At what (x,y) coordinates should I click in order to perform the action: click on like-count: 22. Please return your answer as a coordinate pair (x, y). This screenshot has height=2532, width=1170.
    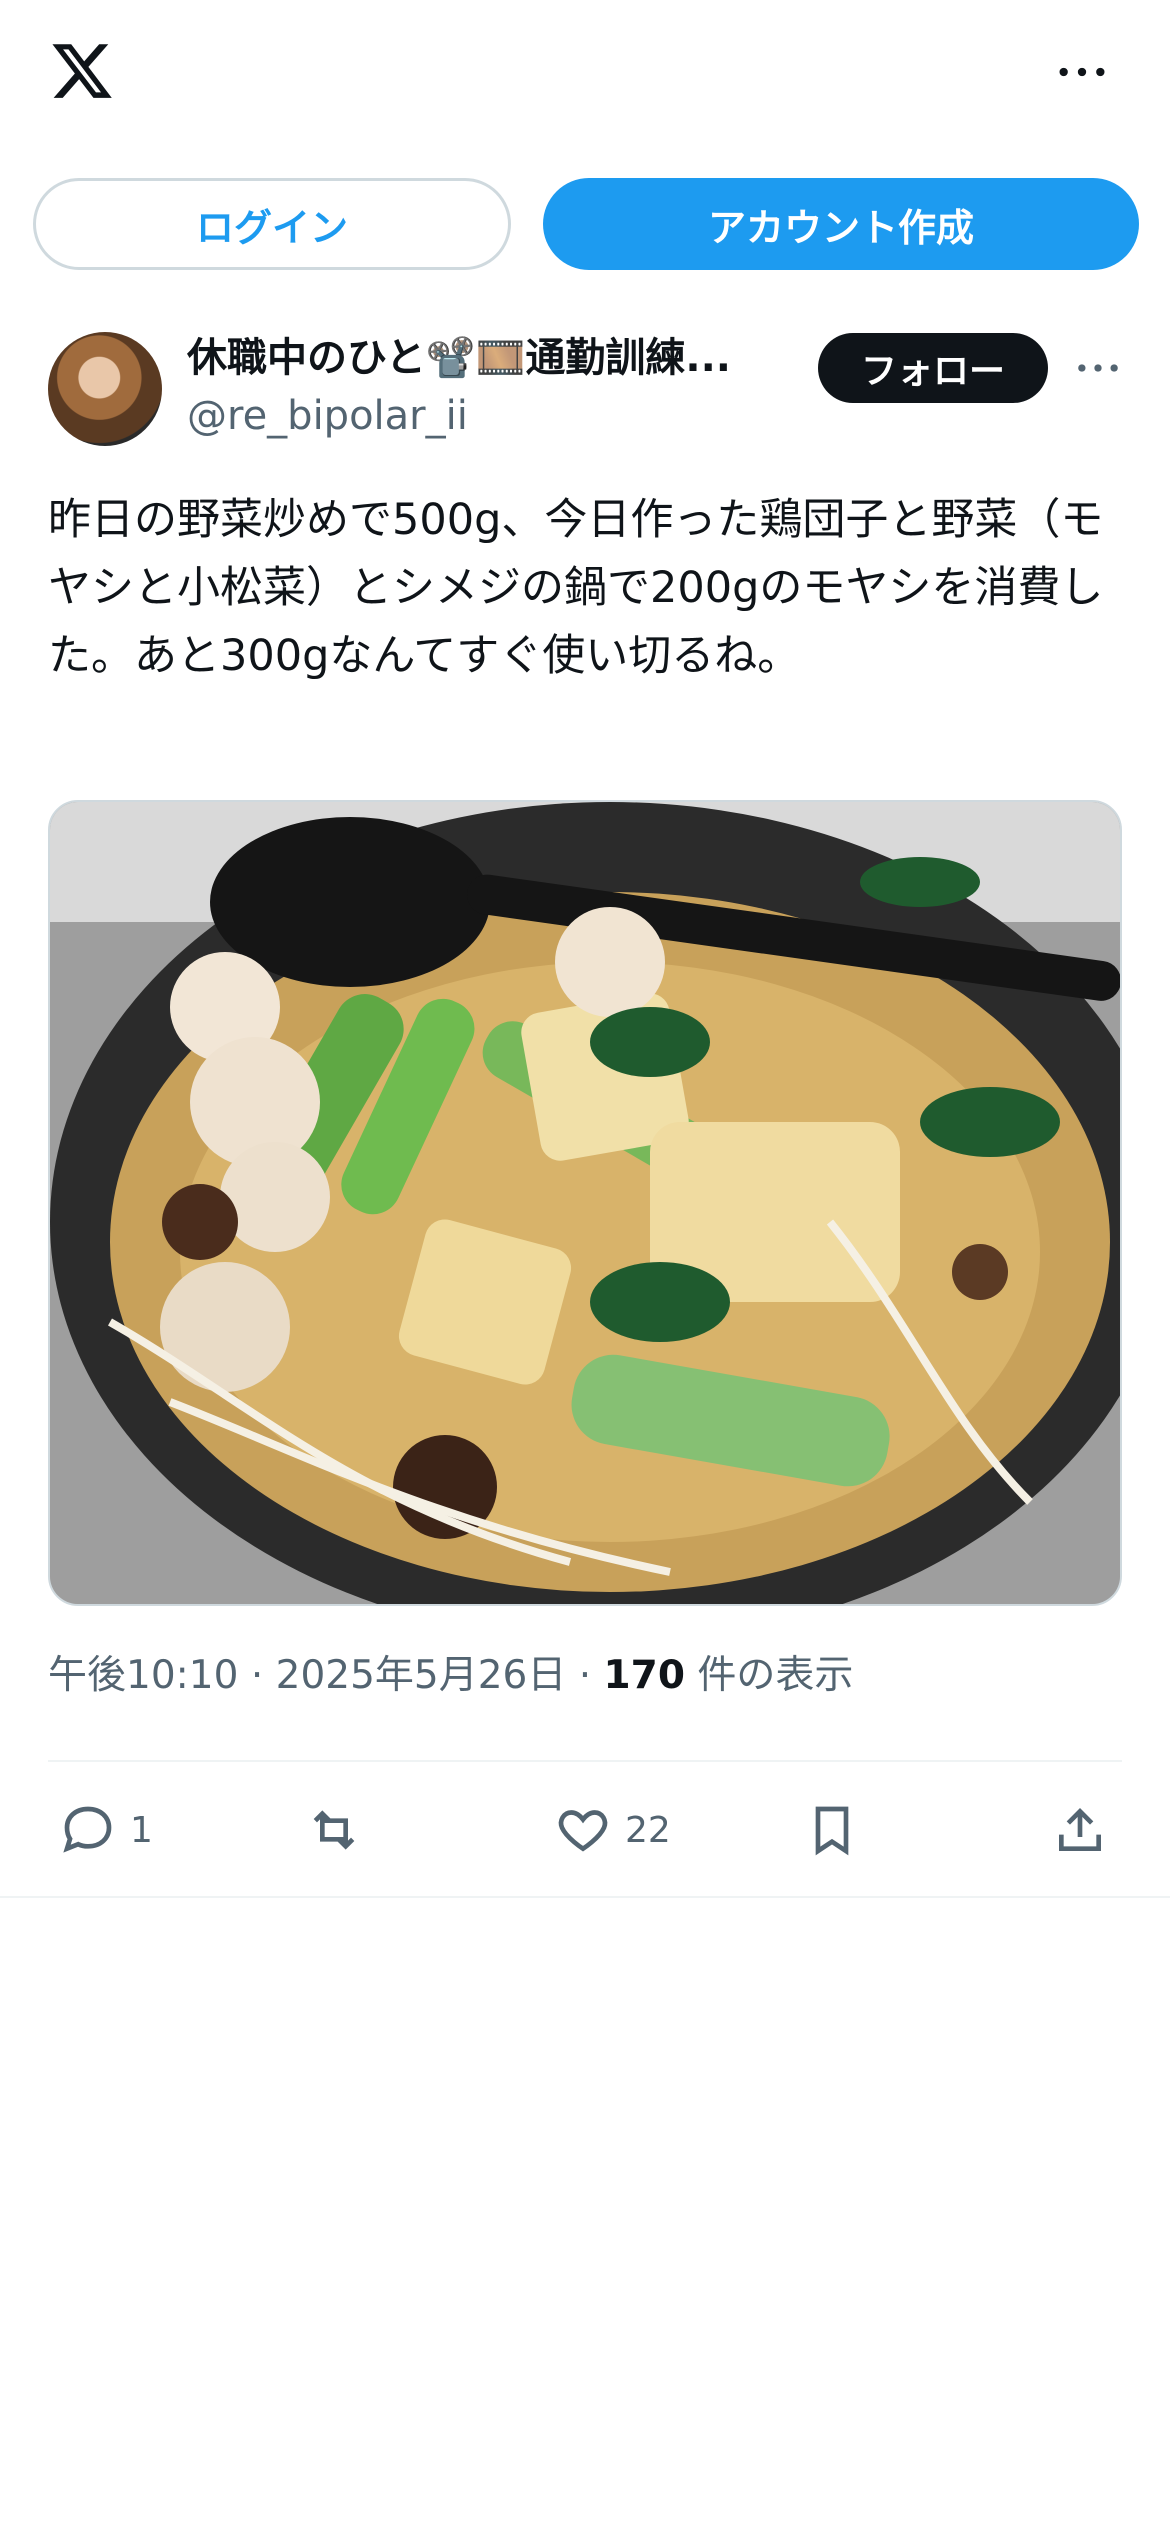
    Looking at the image, I should click on (648, 1830).